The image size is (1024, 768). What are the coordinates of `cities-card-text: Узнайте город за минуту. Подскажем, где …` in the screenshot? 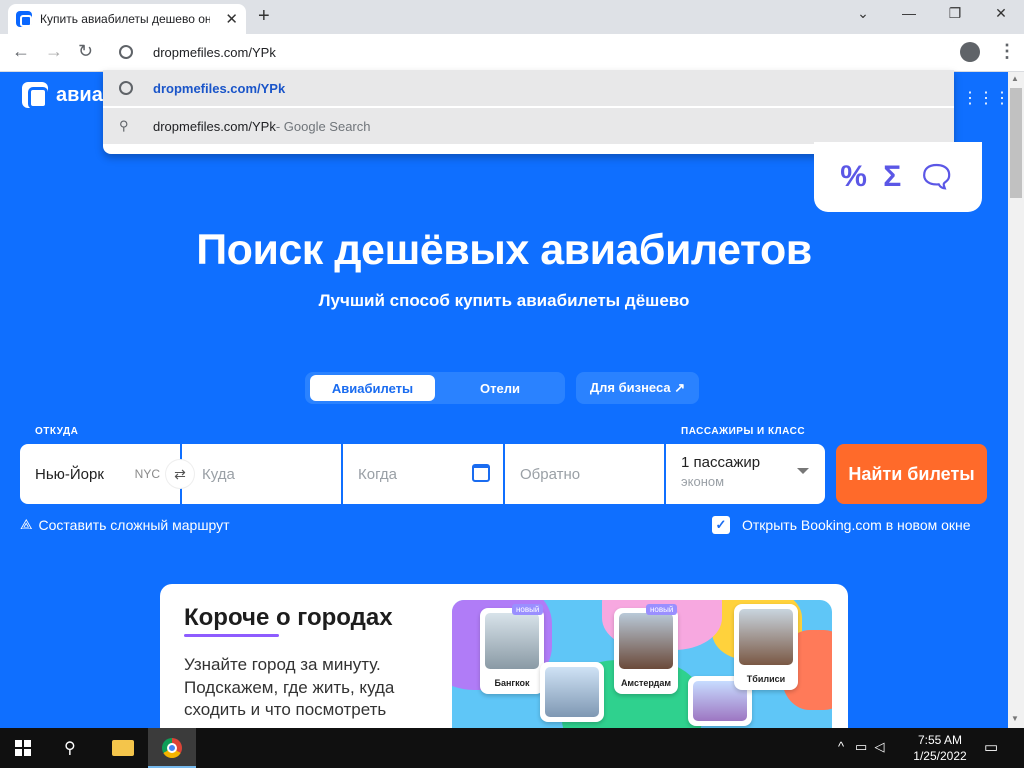 It's located at (289, 687).